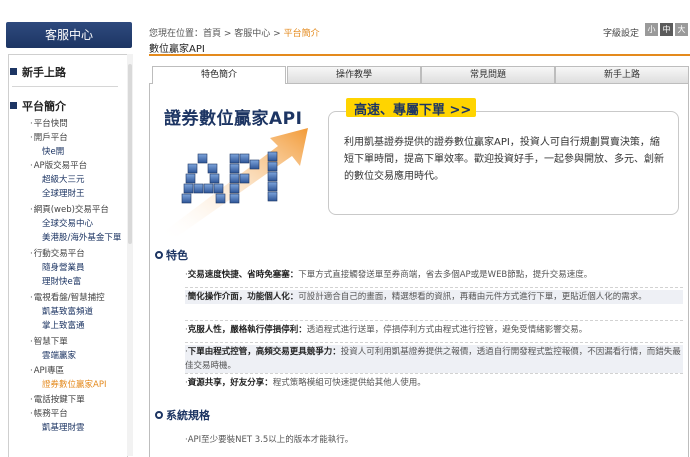  Describe the element at coordinates (269, 440) in the screenshot. I see `spec-row: ‧API至少要裝NET 3.5以上的版本才能執行。` at that location.